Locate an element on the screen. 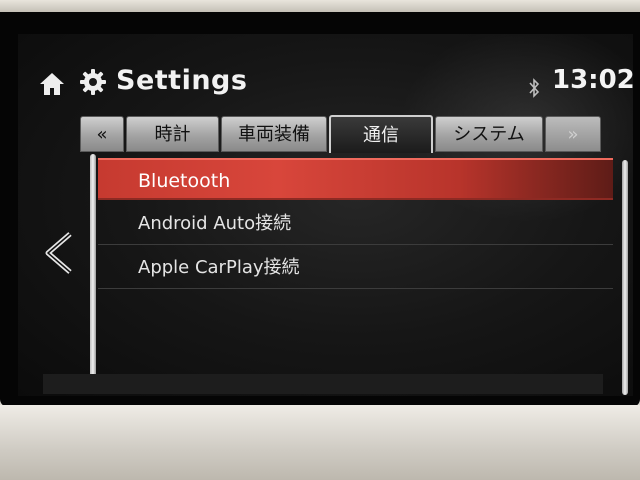 Image resolution: width=640 pixels, height=480 pixels. tab-vehicle-equipment: 車両装備 is located at coordinates (274, 134).